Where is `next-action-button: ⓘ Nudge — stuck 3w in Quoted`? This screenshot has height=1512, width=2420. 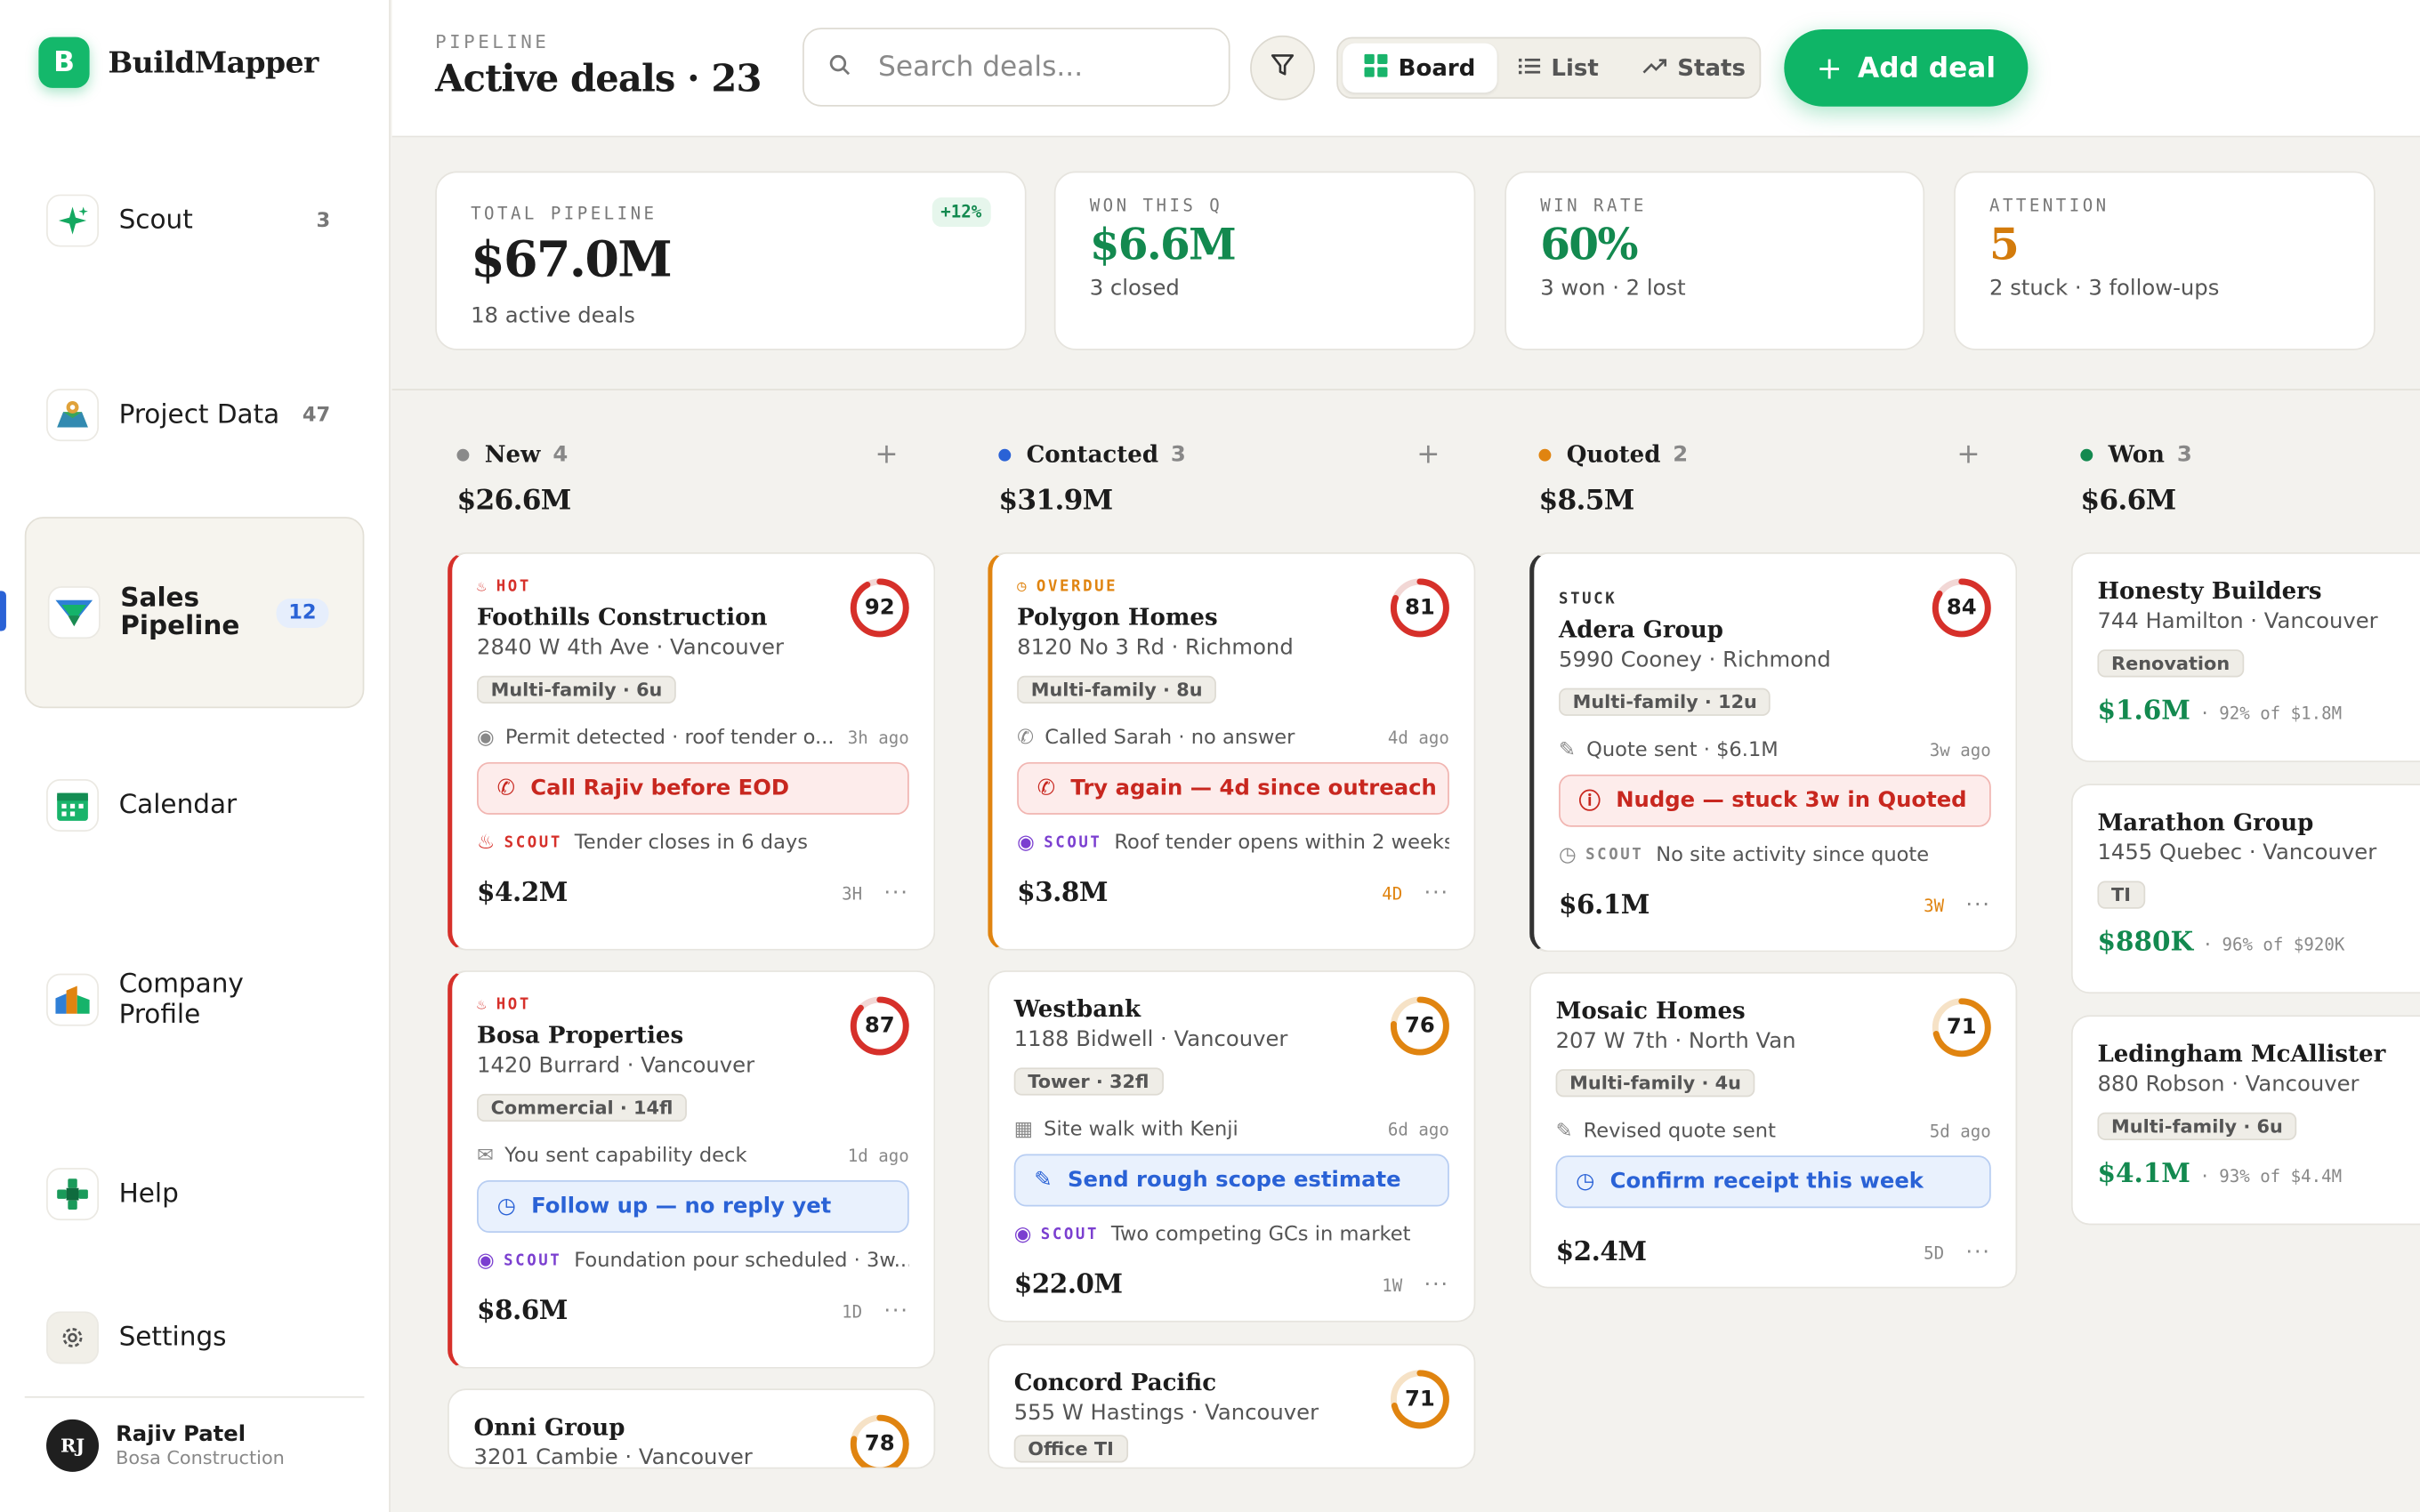
next-action-button: ⓘ Nudge — stuck 3w in Quoted is located at coordinates (1775, 801).